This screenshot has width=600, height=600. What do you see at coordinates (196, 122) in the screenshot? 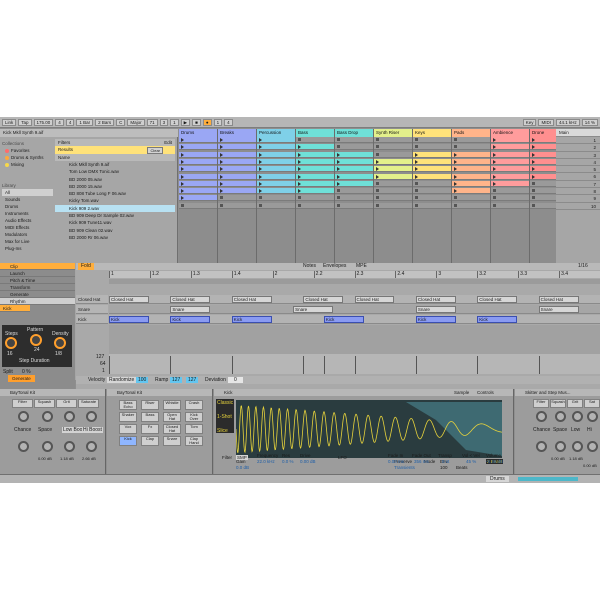
I see `stop-button: ■` at bounding box center [196, 122].